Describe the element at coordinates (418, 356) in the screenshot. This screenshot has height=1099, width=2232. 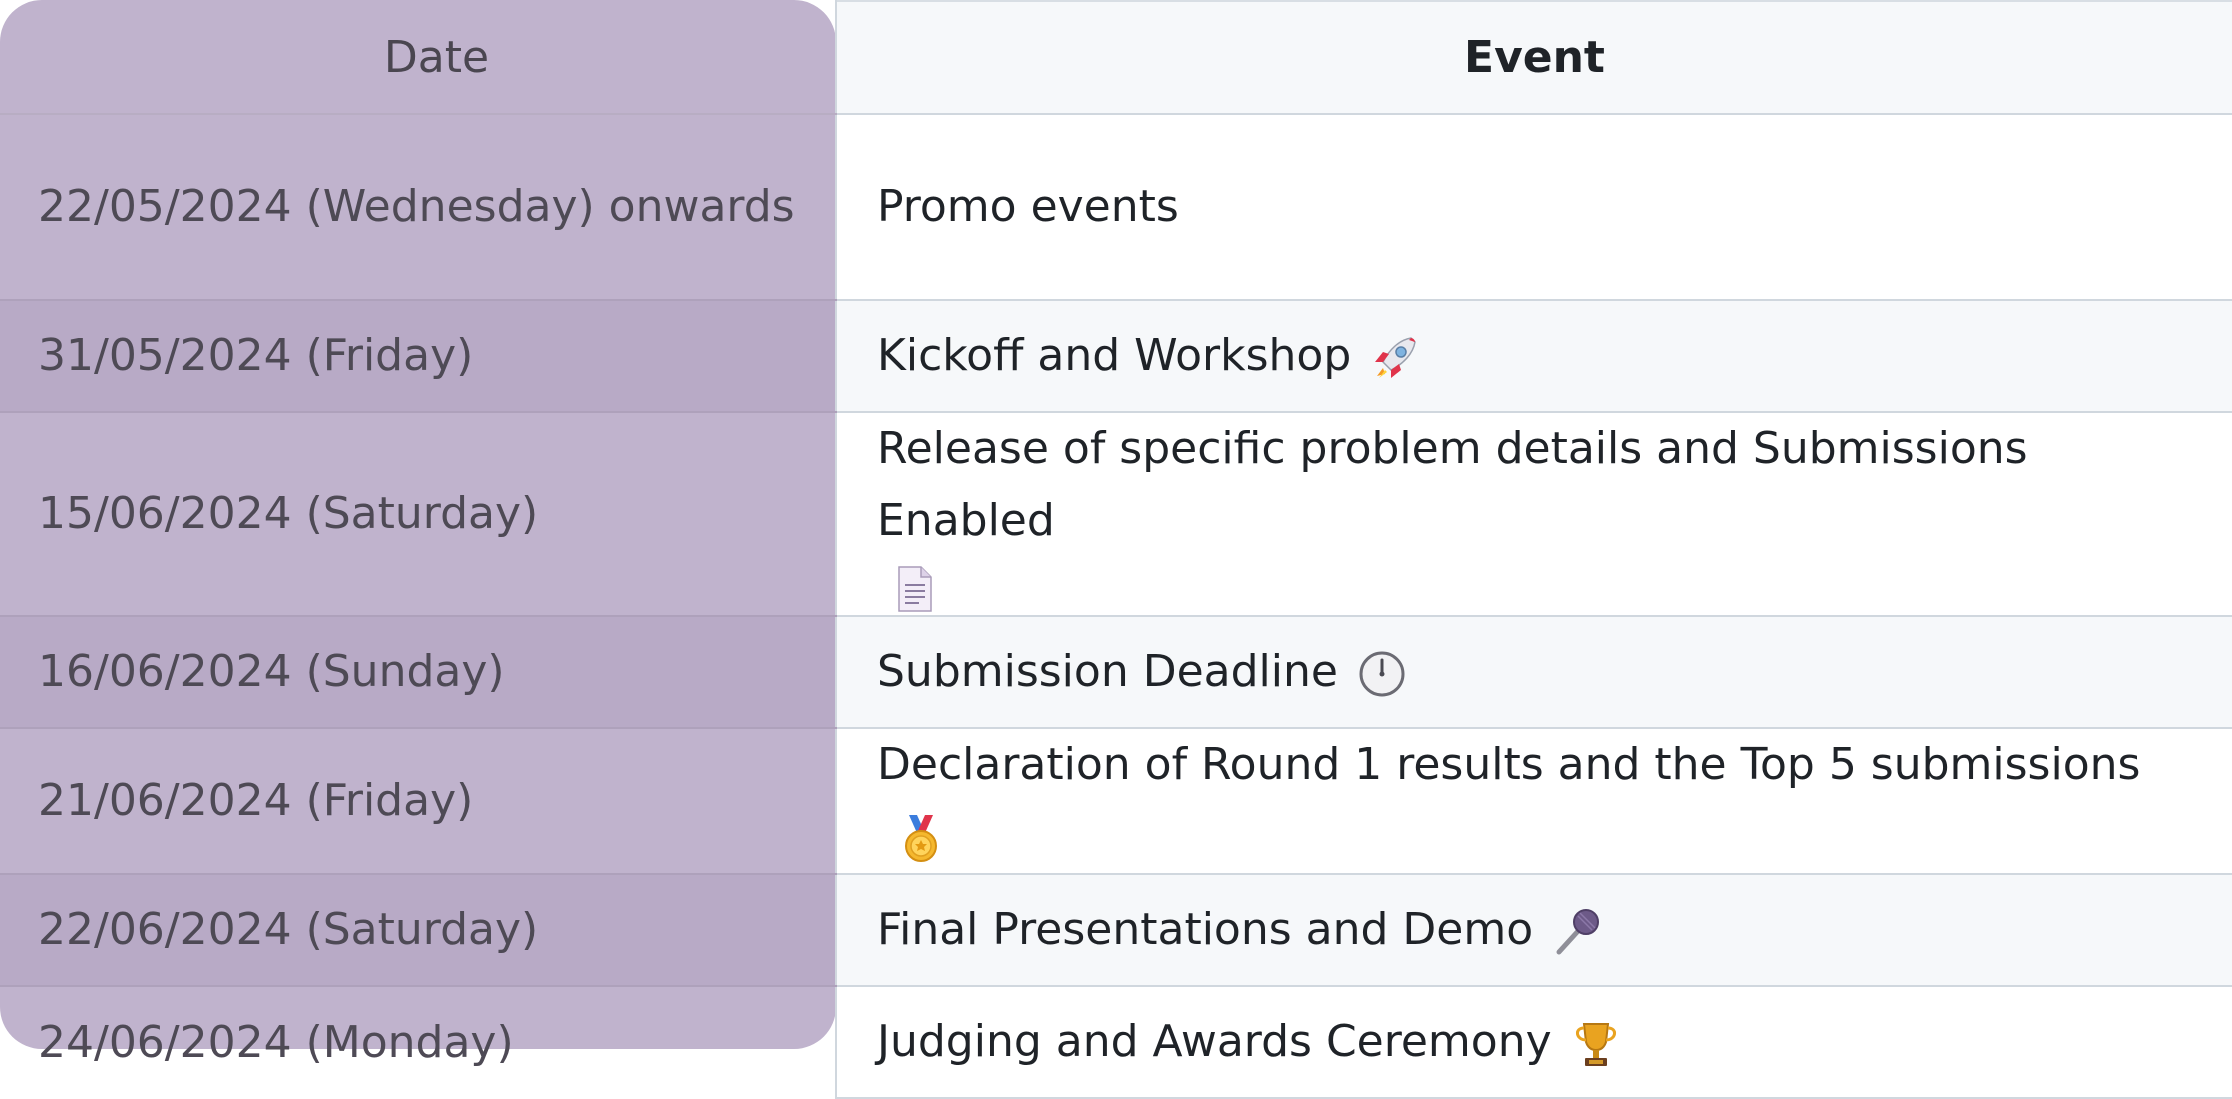
I see `date-cell: 31/05/2024 (Friday)` at that location.